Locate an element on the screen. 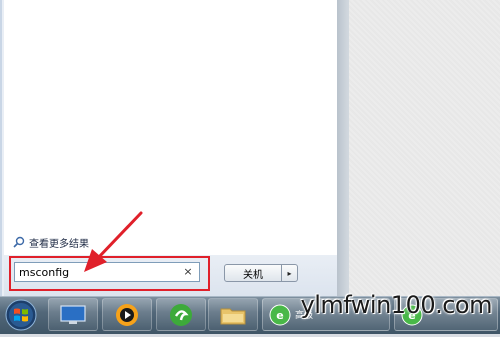  green-app-icon is located at coordinates (181, 314).